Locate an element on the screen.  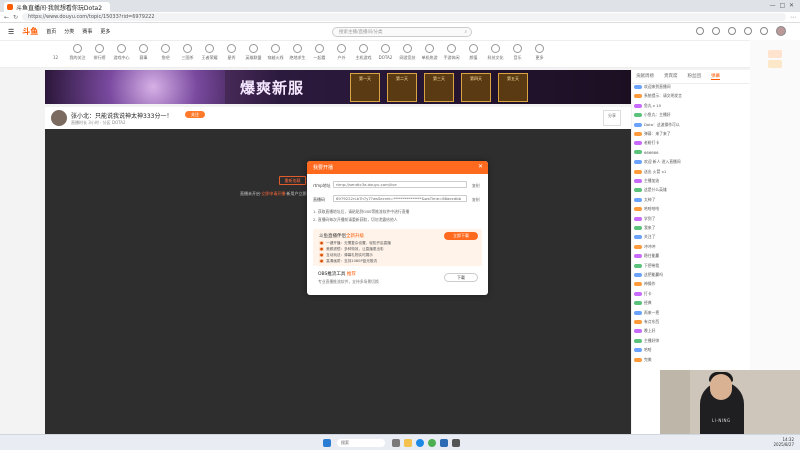
category-item: 一起看 is located at coordinates (319, 52).